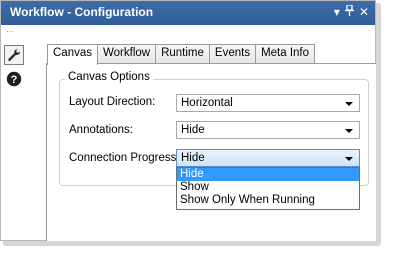 The height and width of the screenshot is (253, 394). What do you see at coordinates (268, 158) in the screenshot?
I see `connection-progress-select: Hide` at bounding box center [268, 158].